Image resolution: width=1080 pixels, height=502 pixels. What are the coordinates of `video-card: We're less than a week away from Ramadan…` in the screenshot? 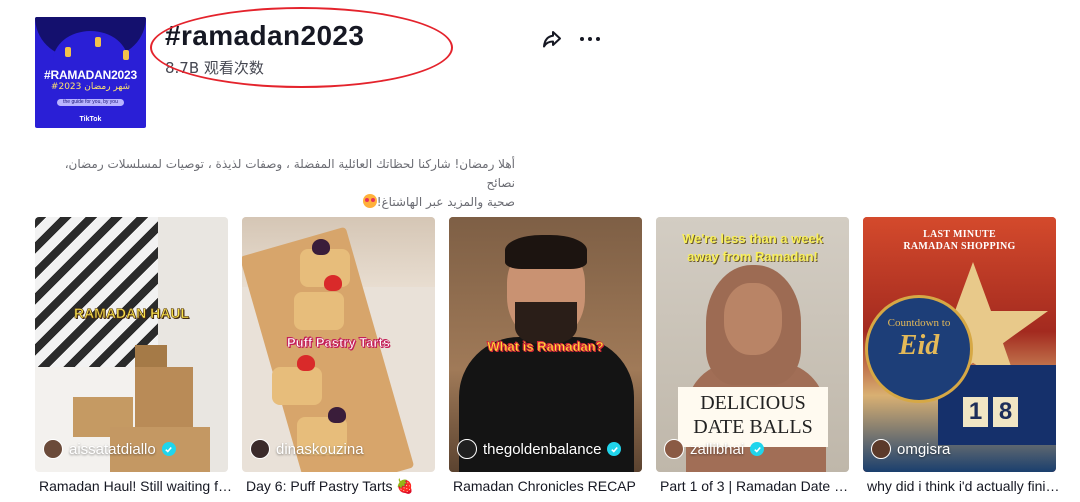 It's located at (752, 344).